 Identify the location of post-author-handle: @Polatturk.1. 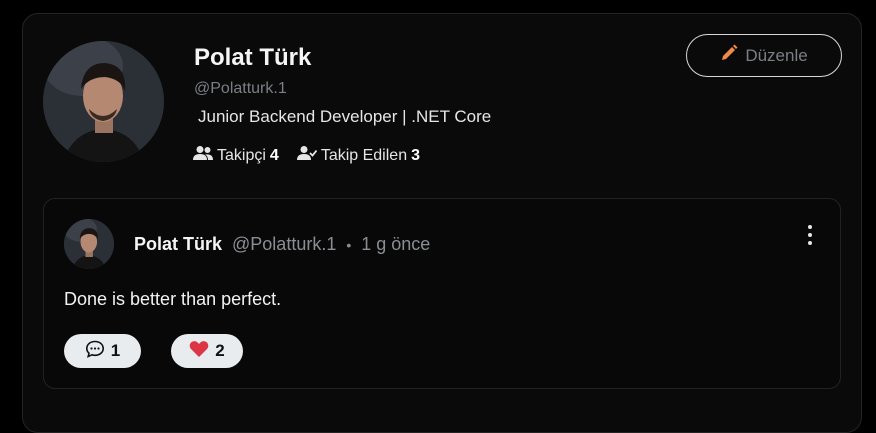
(284, 244).